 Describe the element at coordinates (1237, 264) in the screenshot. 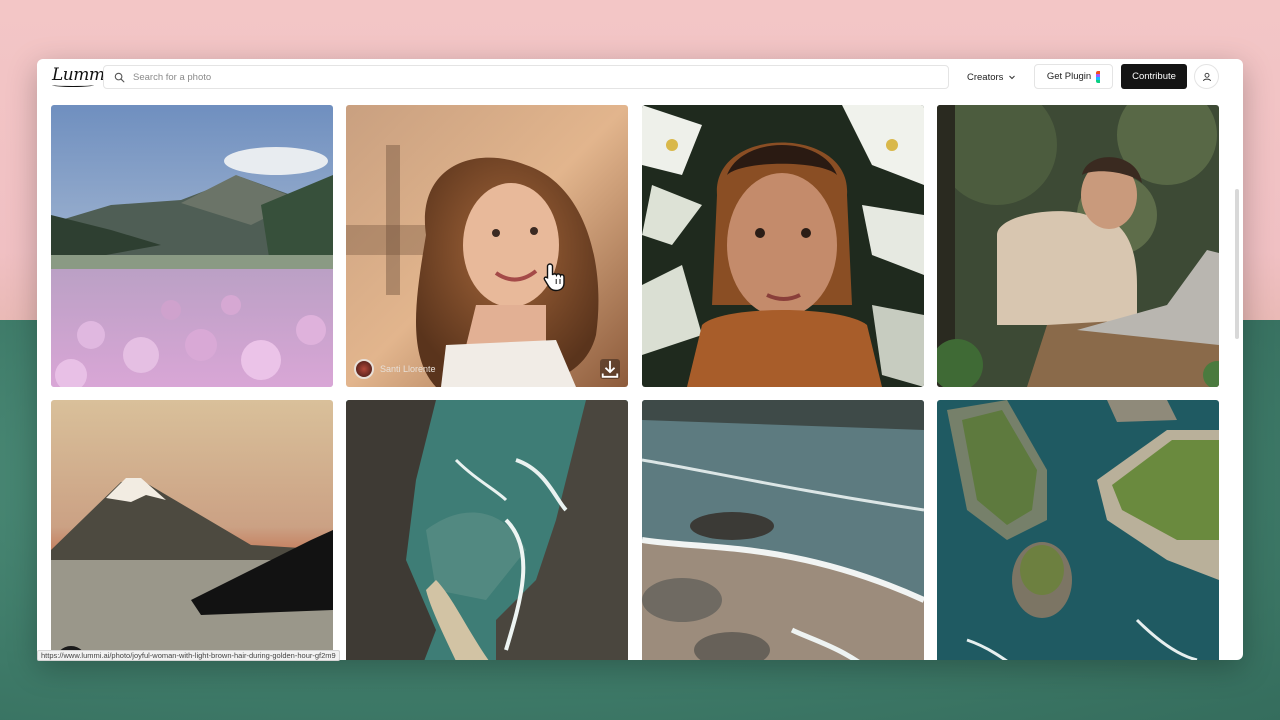

I see `page-scrollbar` at that location.